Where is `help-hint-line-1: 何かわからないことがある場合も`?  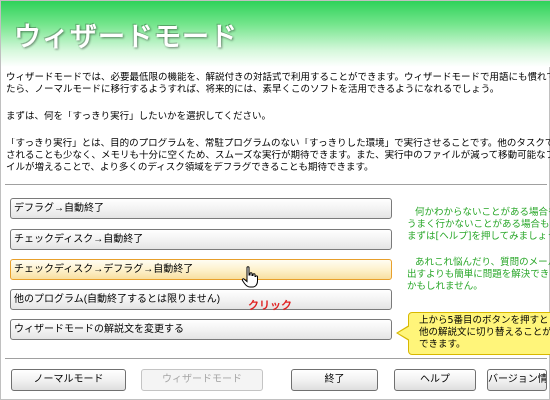
help-hint-line-1: 何かわからないことがある場合も is located at coordinates (482, 212).